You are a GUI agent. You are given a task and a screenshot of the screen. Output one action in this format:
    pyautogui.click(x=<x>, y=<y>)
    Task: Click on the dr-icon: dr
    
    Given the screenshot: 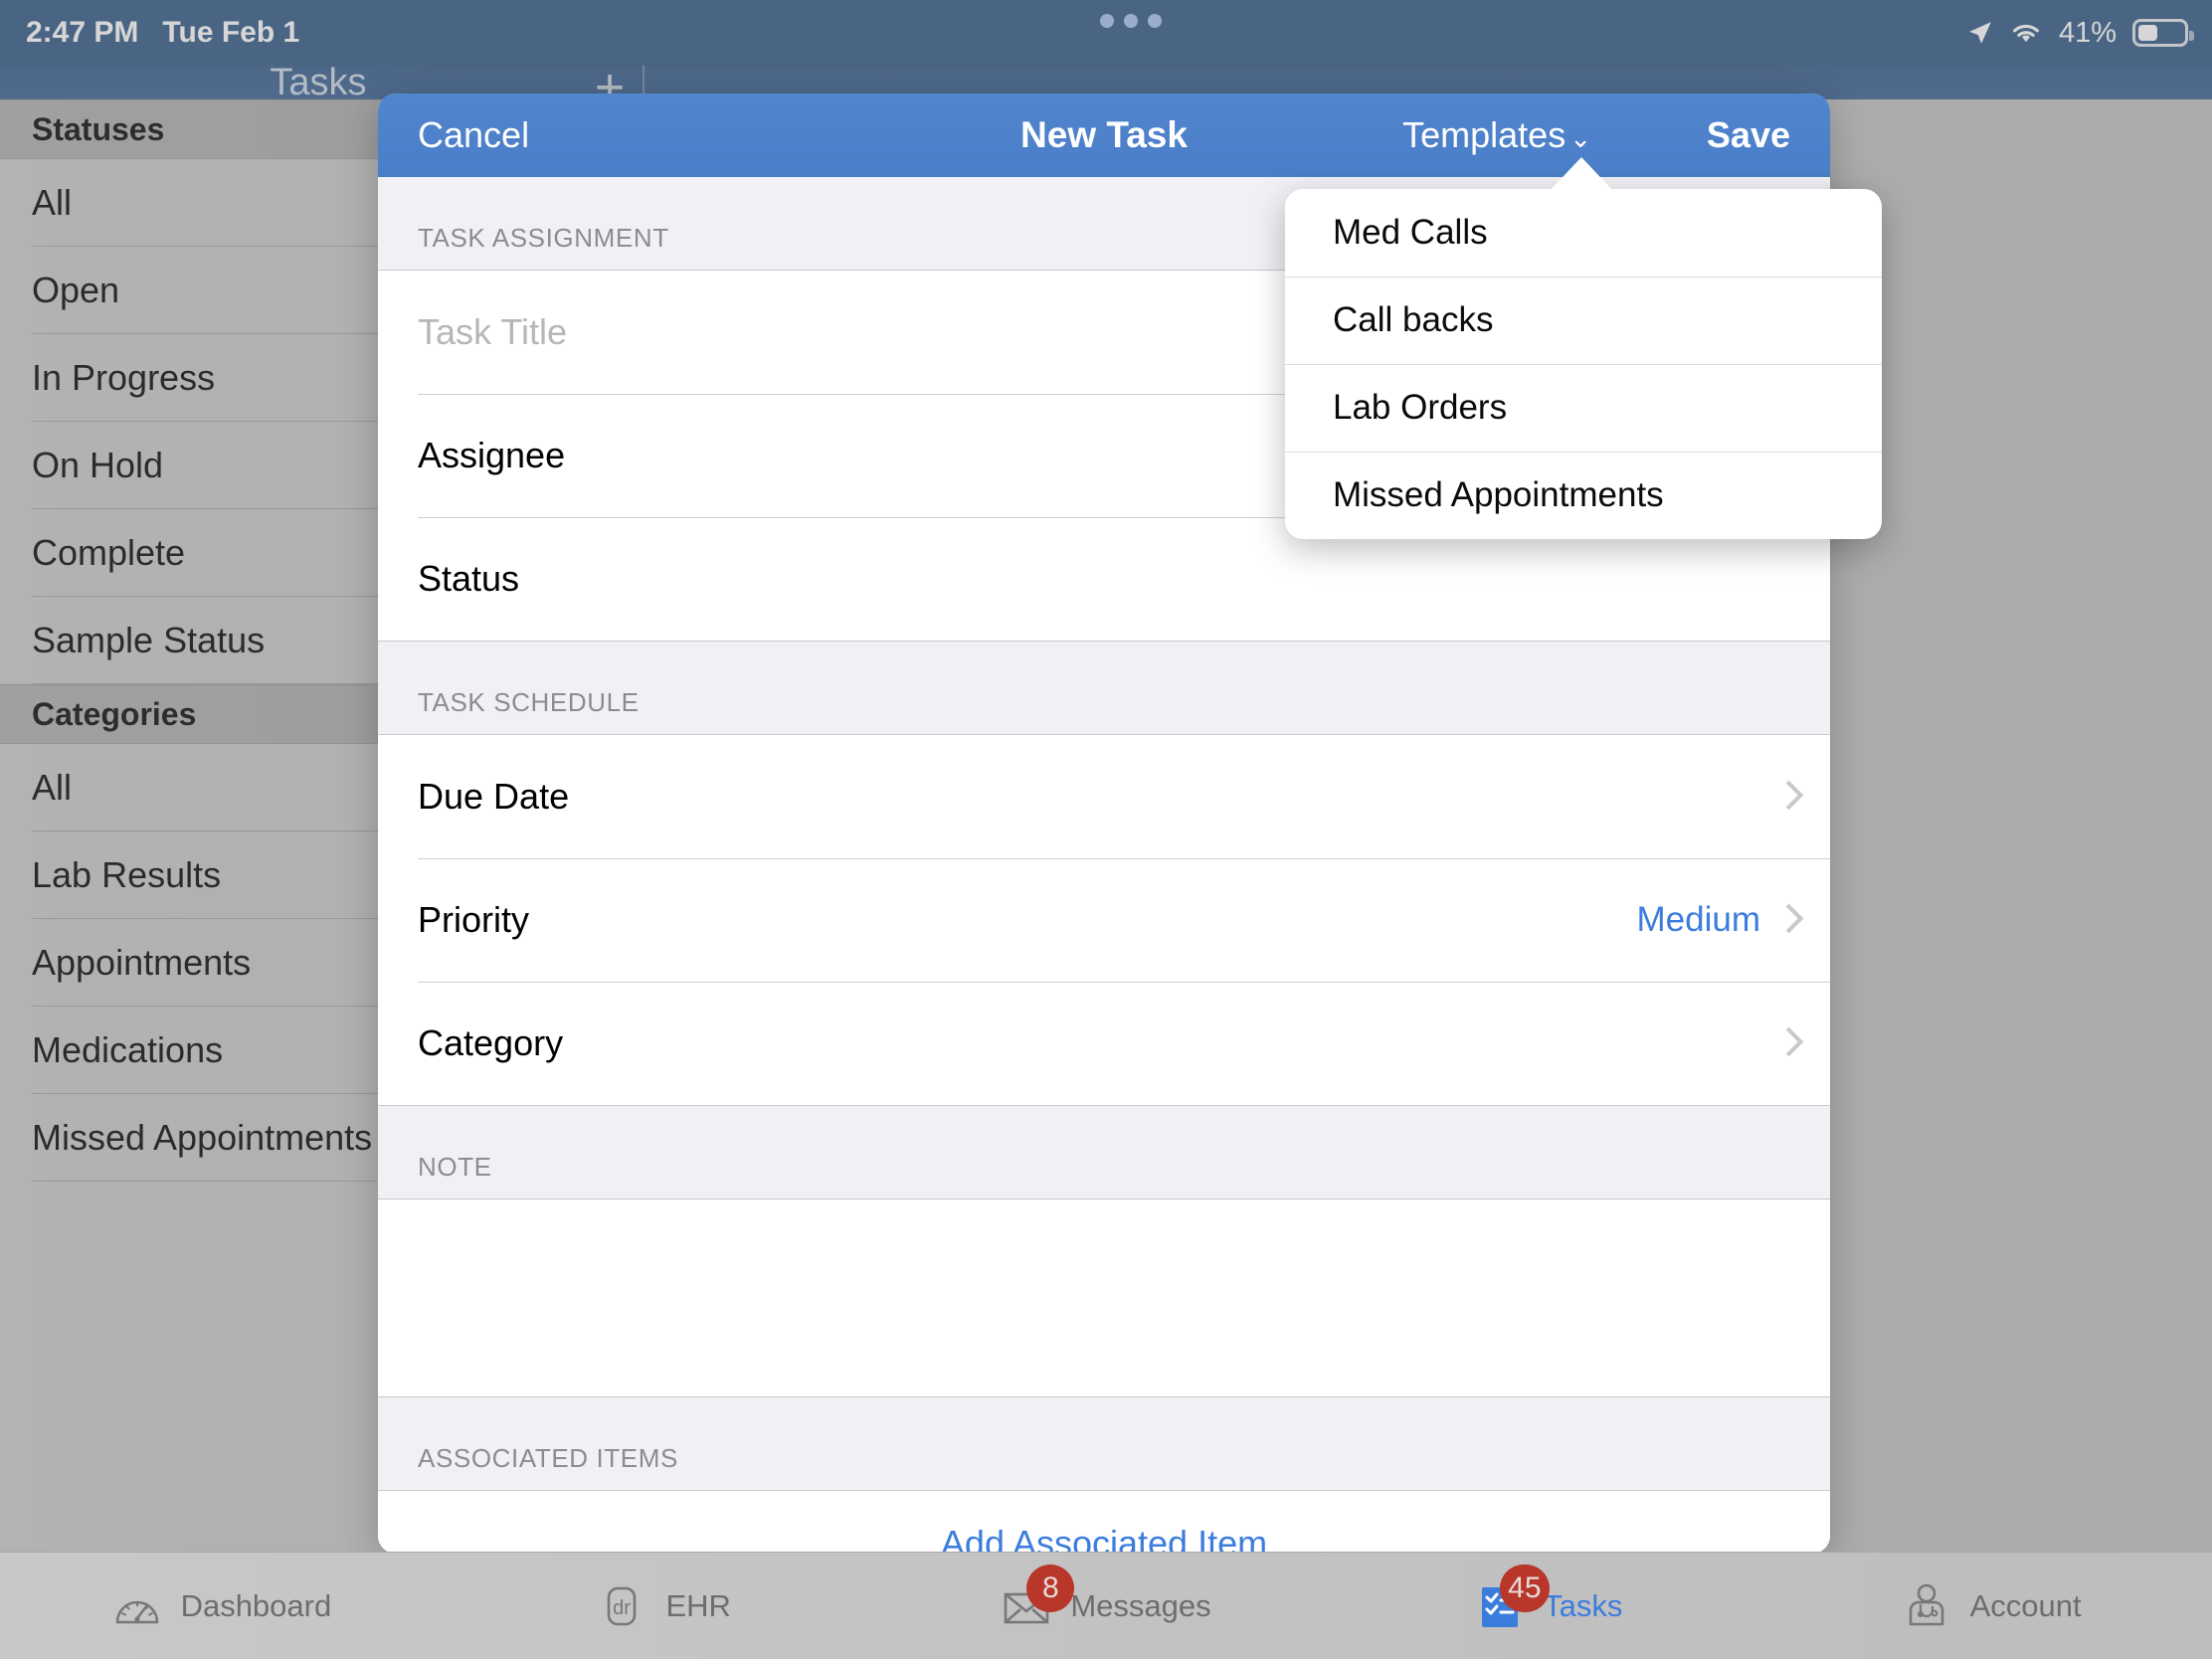 What is the action you would take?
    pyautogui.click(x=621, y=1606)
    